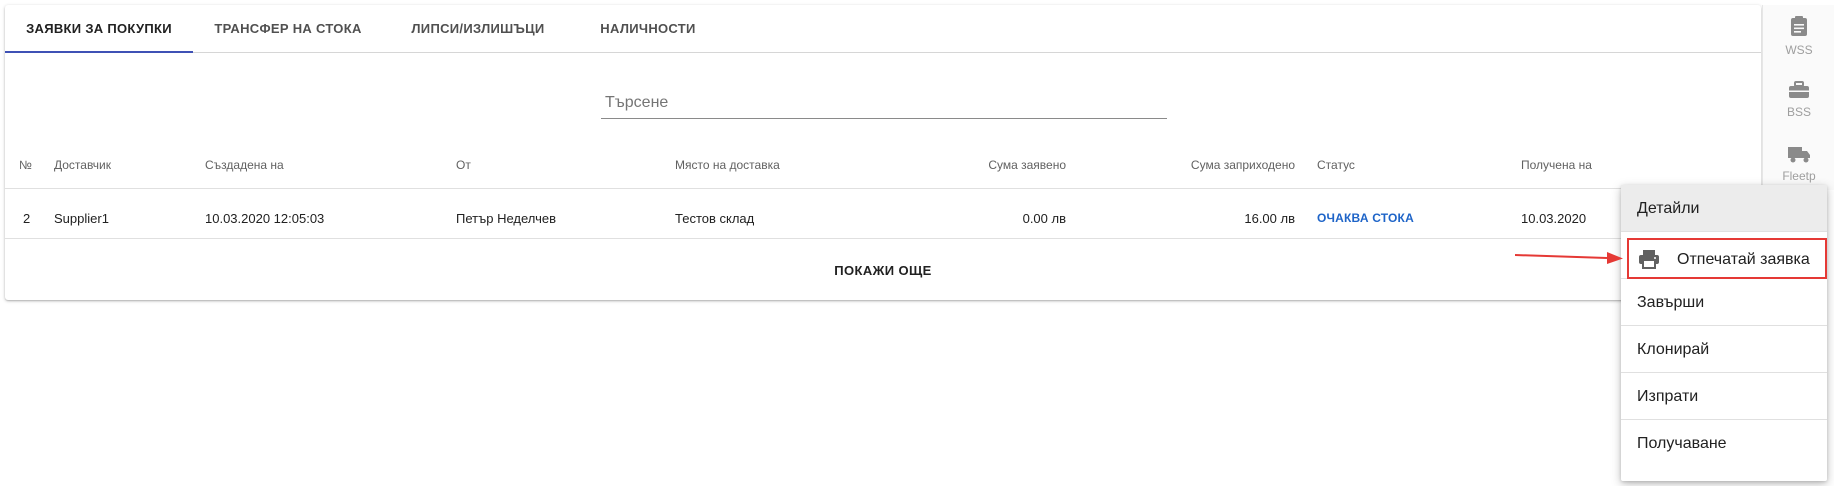 This screenshot has width=1834, height=486. Describe the element at coordinates (478, 28) in the screenshot. I see `tab-shortages-surpluses: ЛИПСИ/ИЗЛИШЪЦИ` at that location.